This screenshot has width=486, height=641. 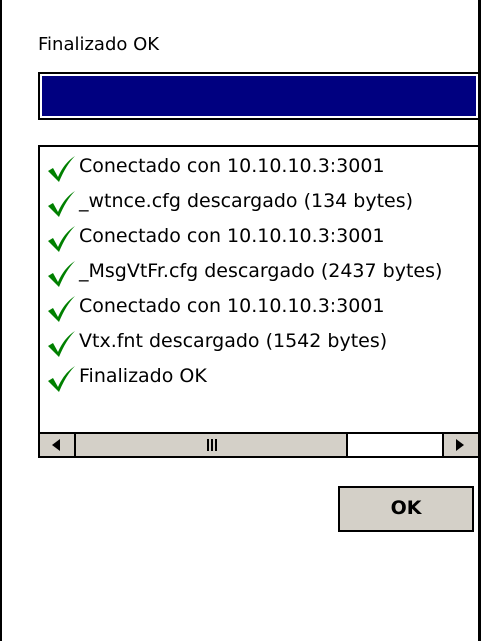 I want to click on arrow-left-icon, so click(x=56, y=445).